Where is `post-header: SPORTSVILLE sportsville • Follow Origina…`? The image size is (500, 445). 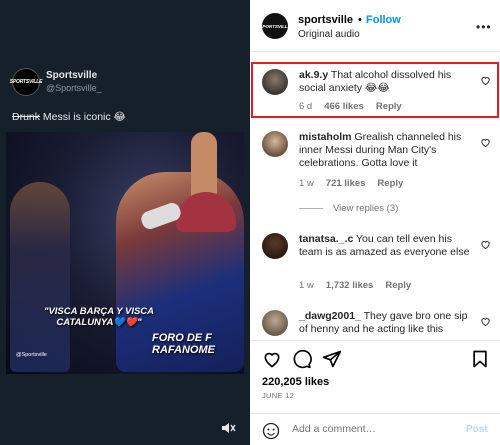
post-header: SPORTSVILLE sportsville • Follow Origina… is located at coordinates (375, 26).